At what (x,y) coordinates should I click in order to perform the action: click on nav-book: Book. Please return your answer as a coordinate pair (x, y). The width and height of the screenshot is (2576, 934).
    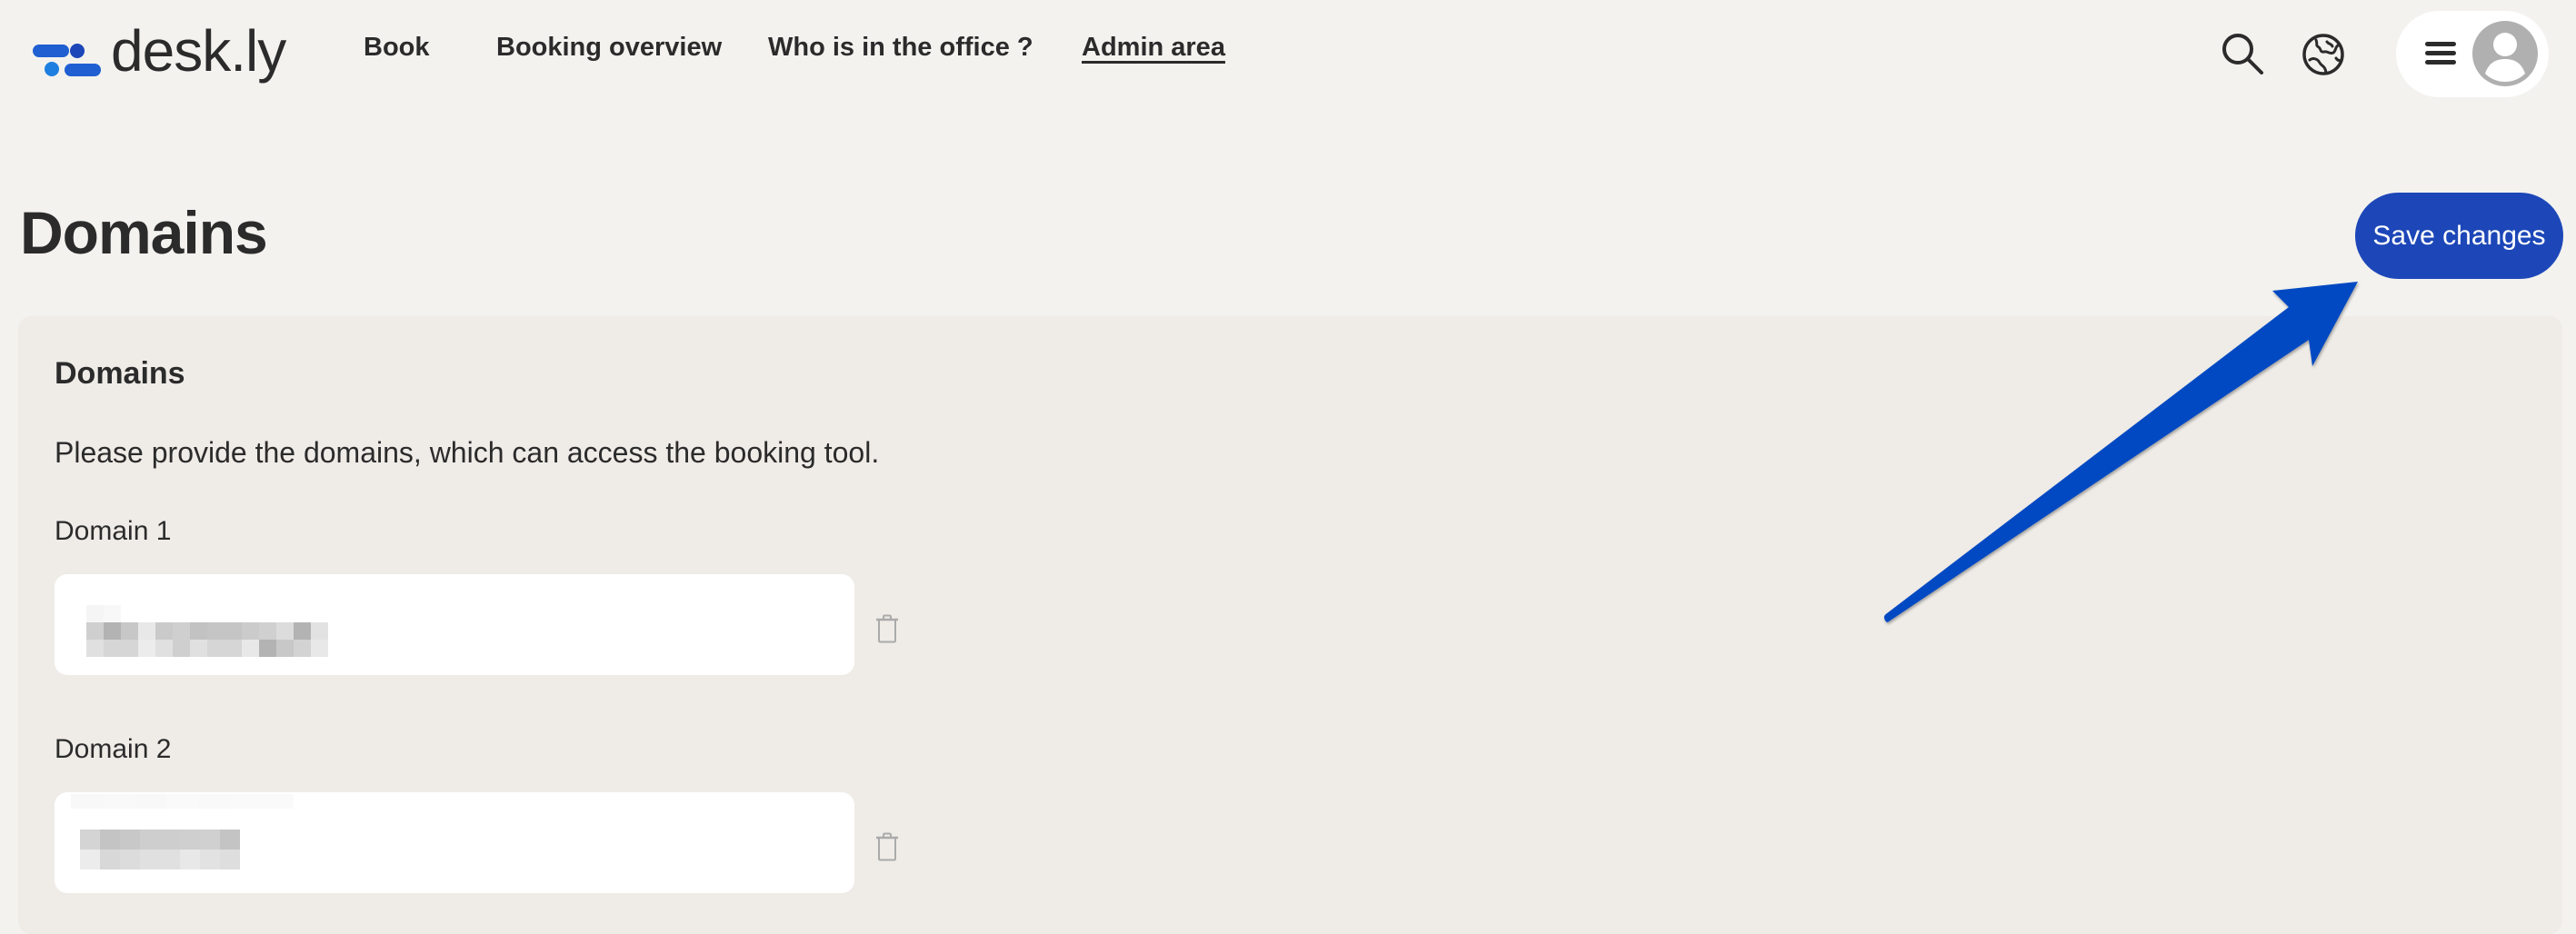
    Looking at the image, I should click on (397, 48).